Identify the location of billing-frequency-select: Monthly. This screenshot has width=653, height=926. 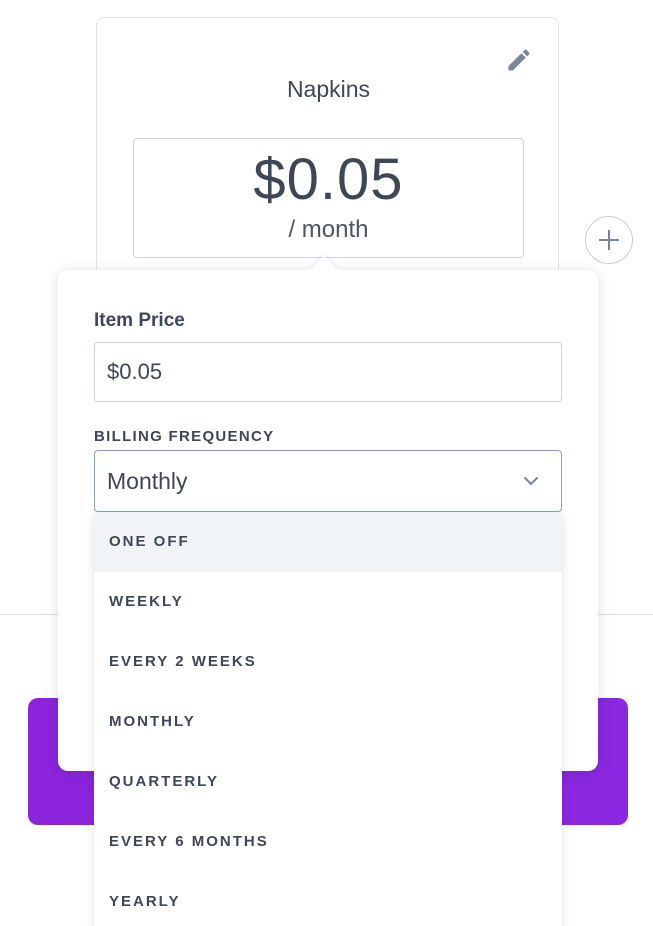
(328, 481).